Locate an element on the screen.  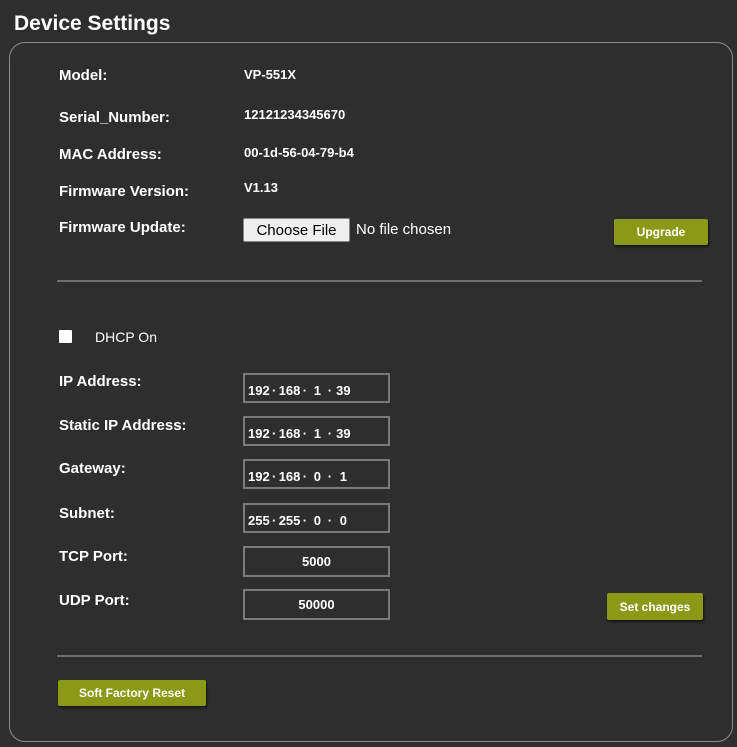
static-ip-label: Static IP Address: is located at coordinates (123, 425).